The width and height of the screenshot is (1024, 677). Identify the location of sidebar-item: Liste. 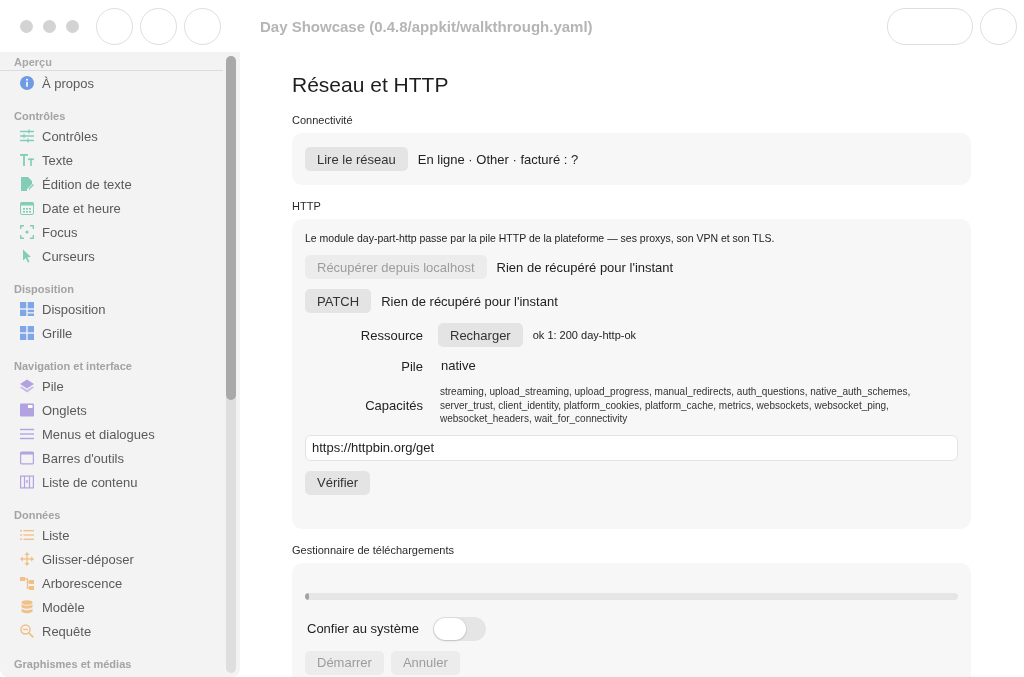
(111, 535).